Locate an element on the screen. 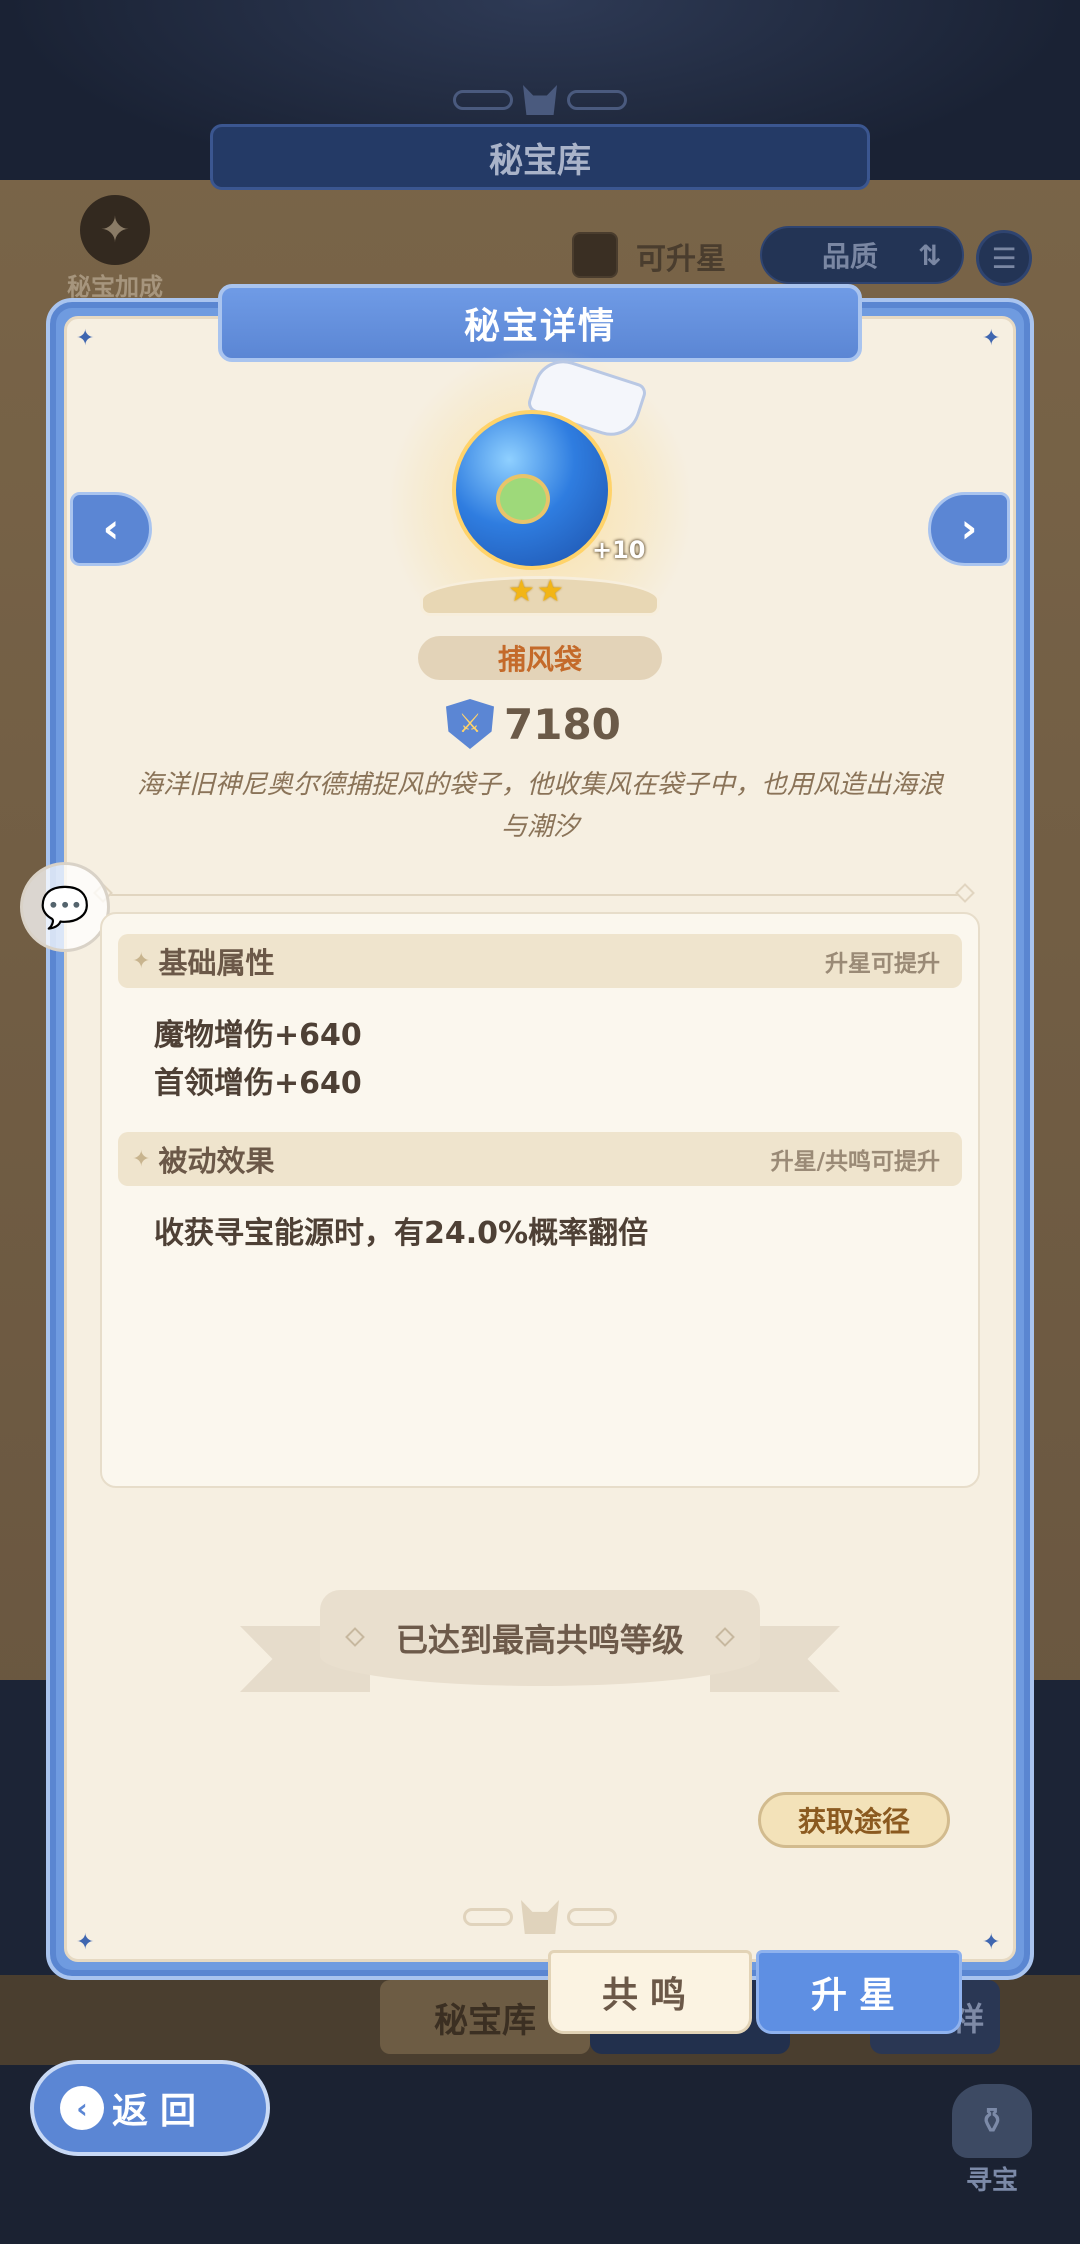  chat-button: 💬 is located at coordinates (65, 907).